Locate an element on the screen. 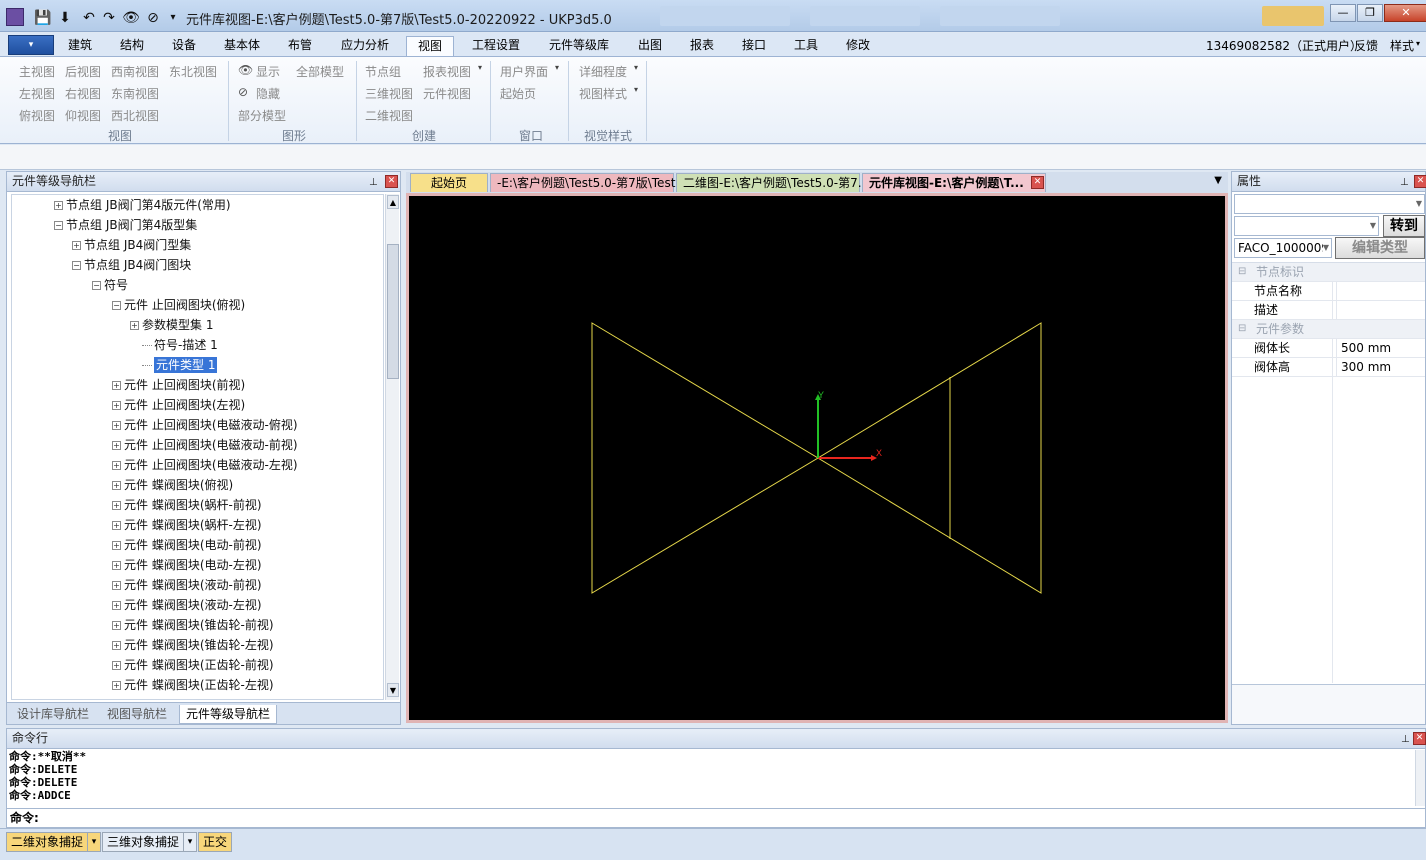  style-dropdown-icon: ▾ is located at coordinates (1418, 43).